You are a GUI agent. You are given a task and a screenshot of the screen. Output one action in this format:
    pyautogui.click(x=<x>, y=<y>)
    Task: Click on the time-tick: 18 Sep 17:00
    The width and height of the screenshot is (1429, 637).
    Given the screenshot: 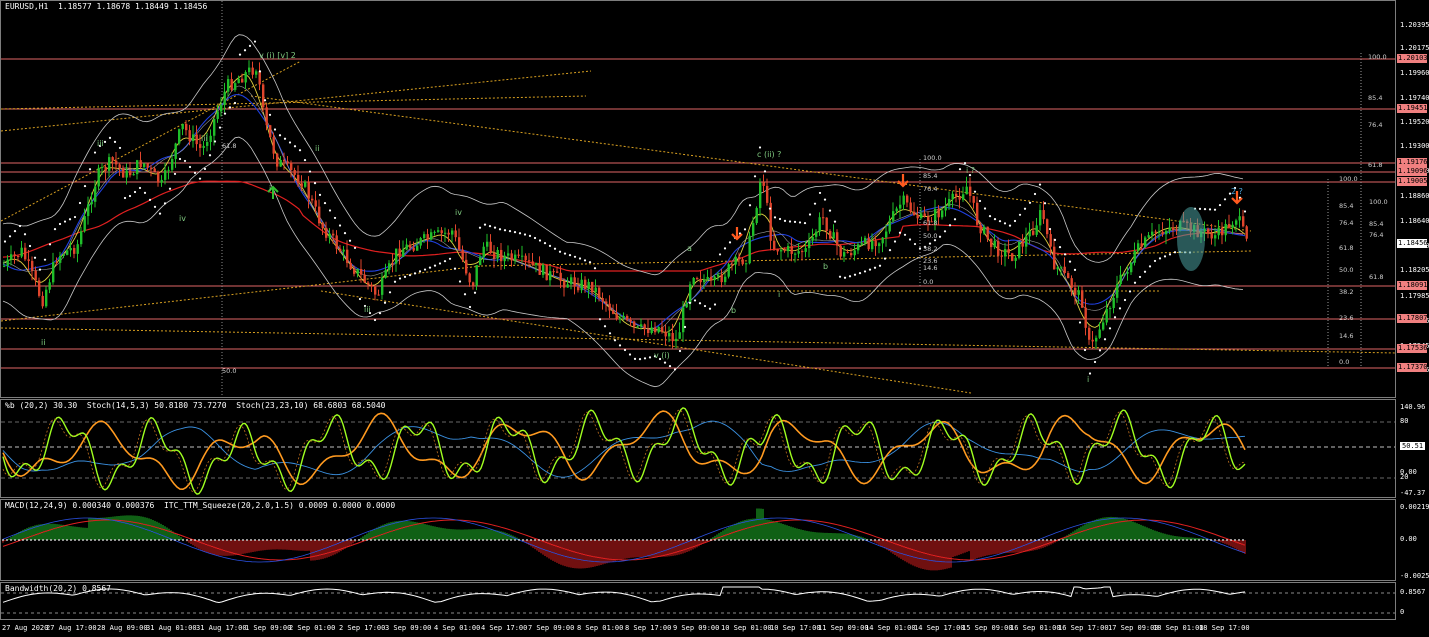 What is the action you would take?
    pyautogui.click(x=1224, y=628)
    